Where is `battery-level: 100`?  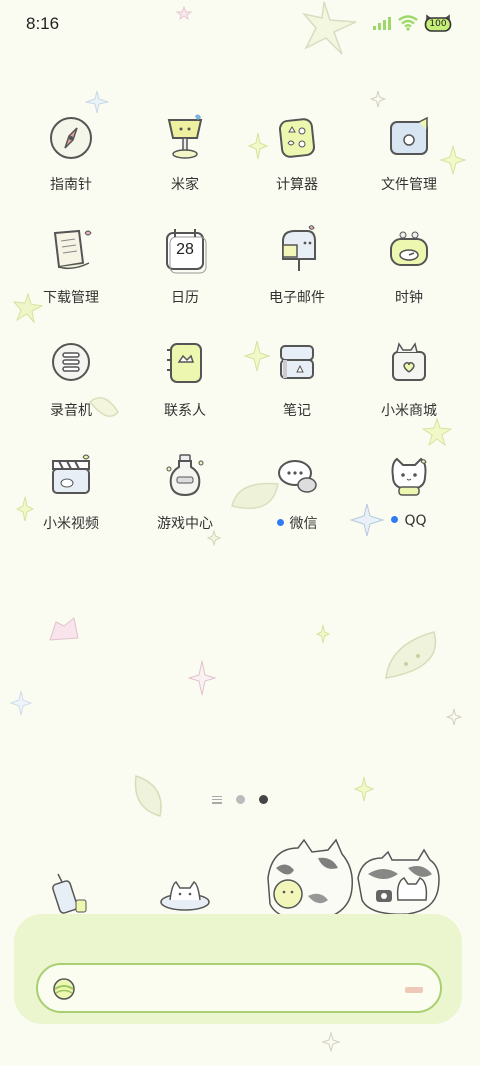 battery-level: 100 is located at coordinates (438, 24).